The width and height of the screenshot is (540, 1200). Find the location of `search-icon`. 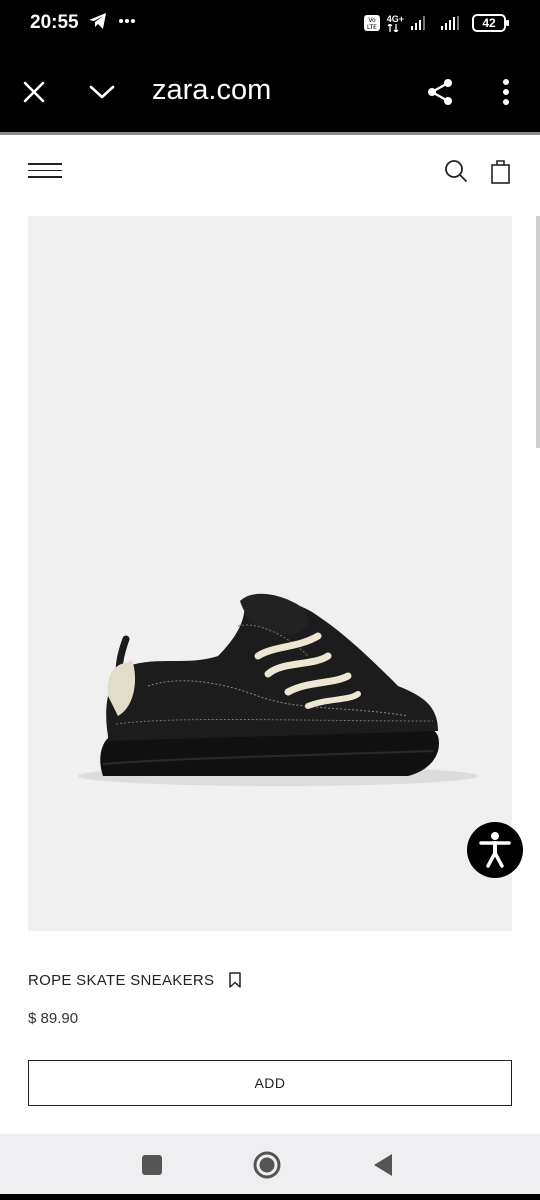

search-icon is located at coordinates (456, 171).